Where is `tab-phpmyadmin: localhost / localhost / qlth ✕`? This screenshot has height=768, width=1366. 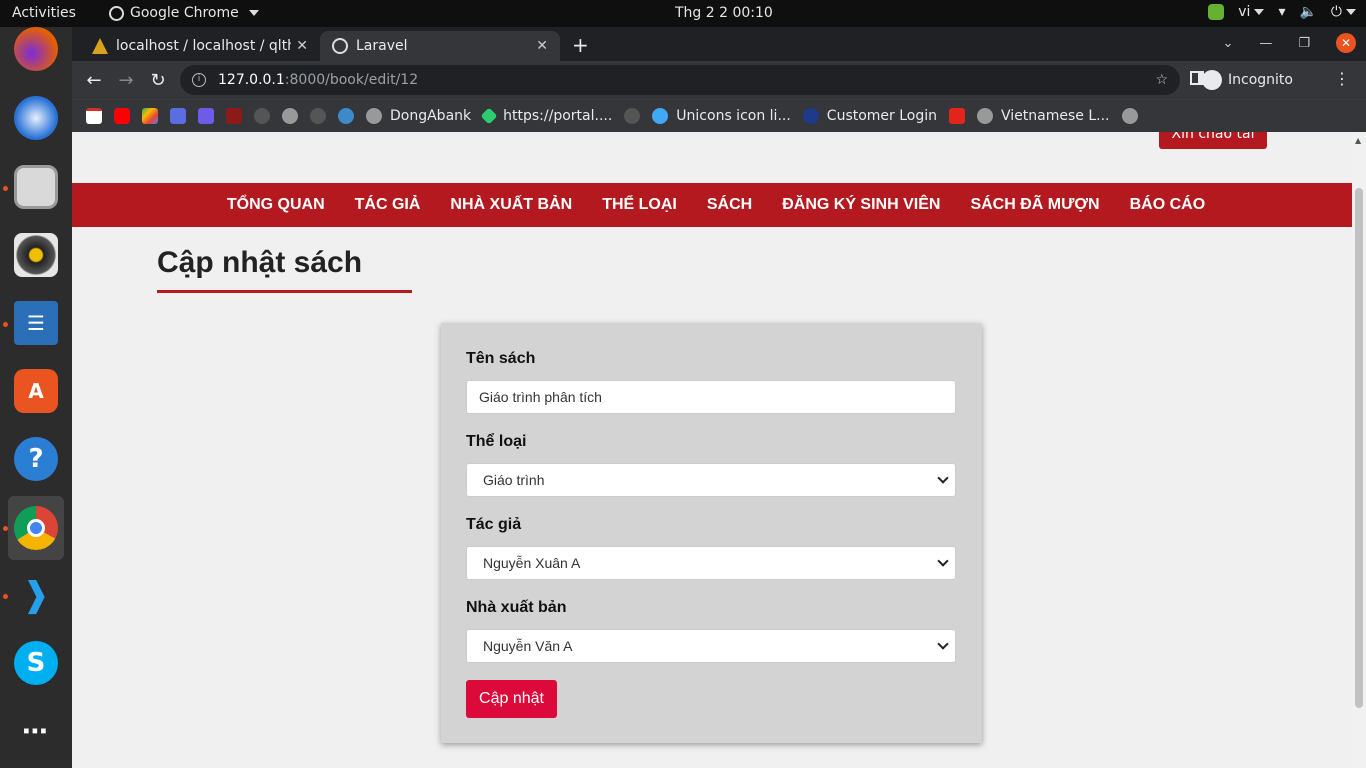 tab-phpmyadmin: localhost / localhost / qlth ✕ is located at coordinates (200, 46).